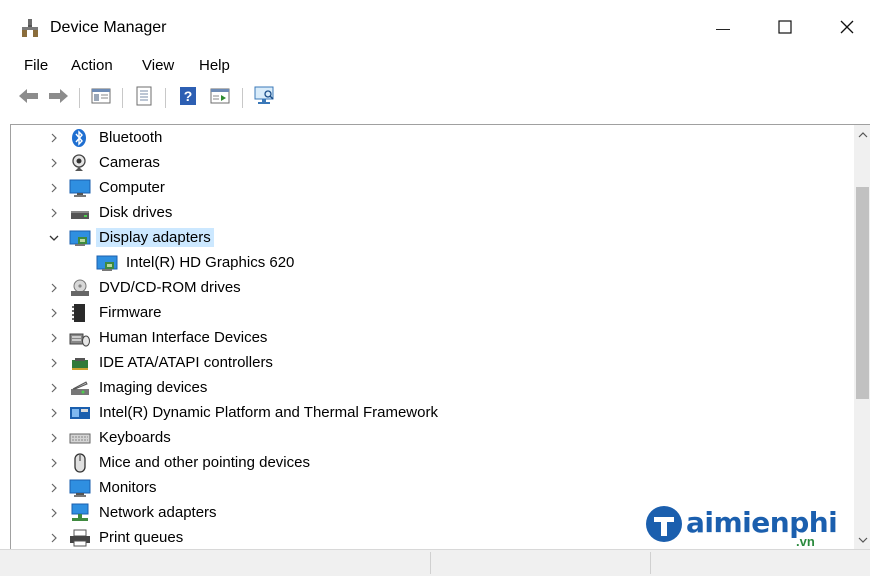 This screenshot has height=576, width=870. I want to click on scan-hardware-icon, so click(264, 98).